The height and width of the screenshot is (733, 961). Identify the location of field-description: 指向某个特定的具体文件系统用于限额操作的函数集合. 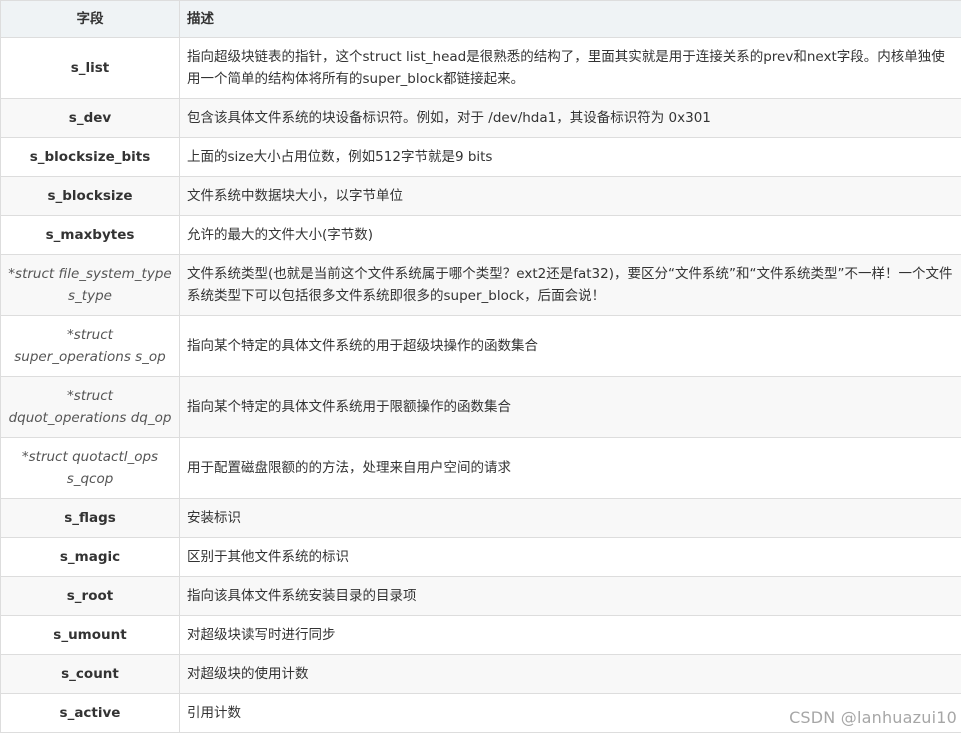
(570, 407).